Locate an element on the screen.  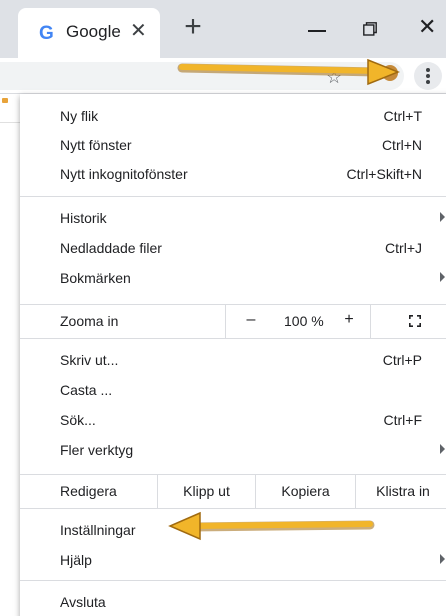
tab-title: Google is located at coordinates (93, 31).